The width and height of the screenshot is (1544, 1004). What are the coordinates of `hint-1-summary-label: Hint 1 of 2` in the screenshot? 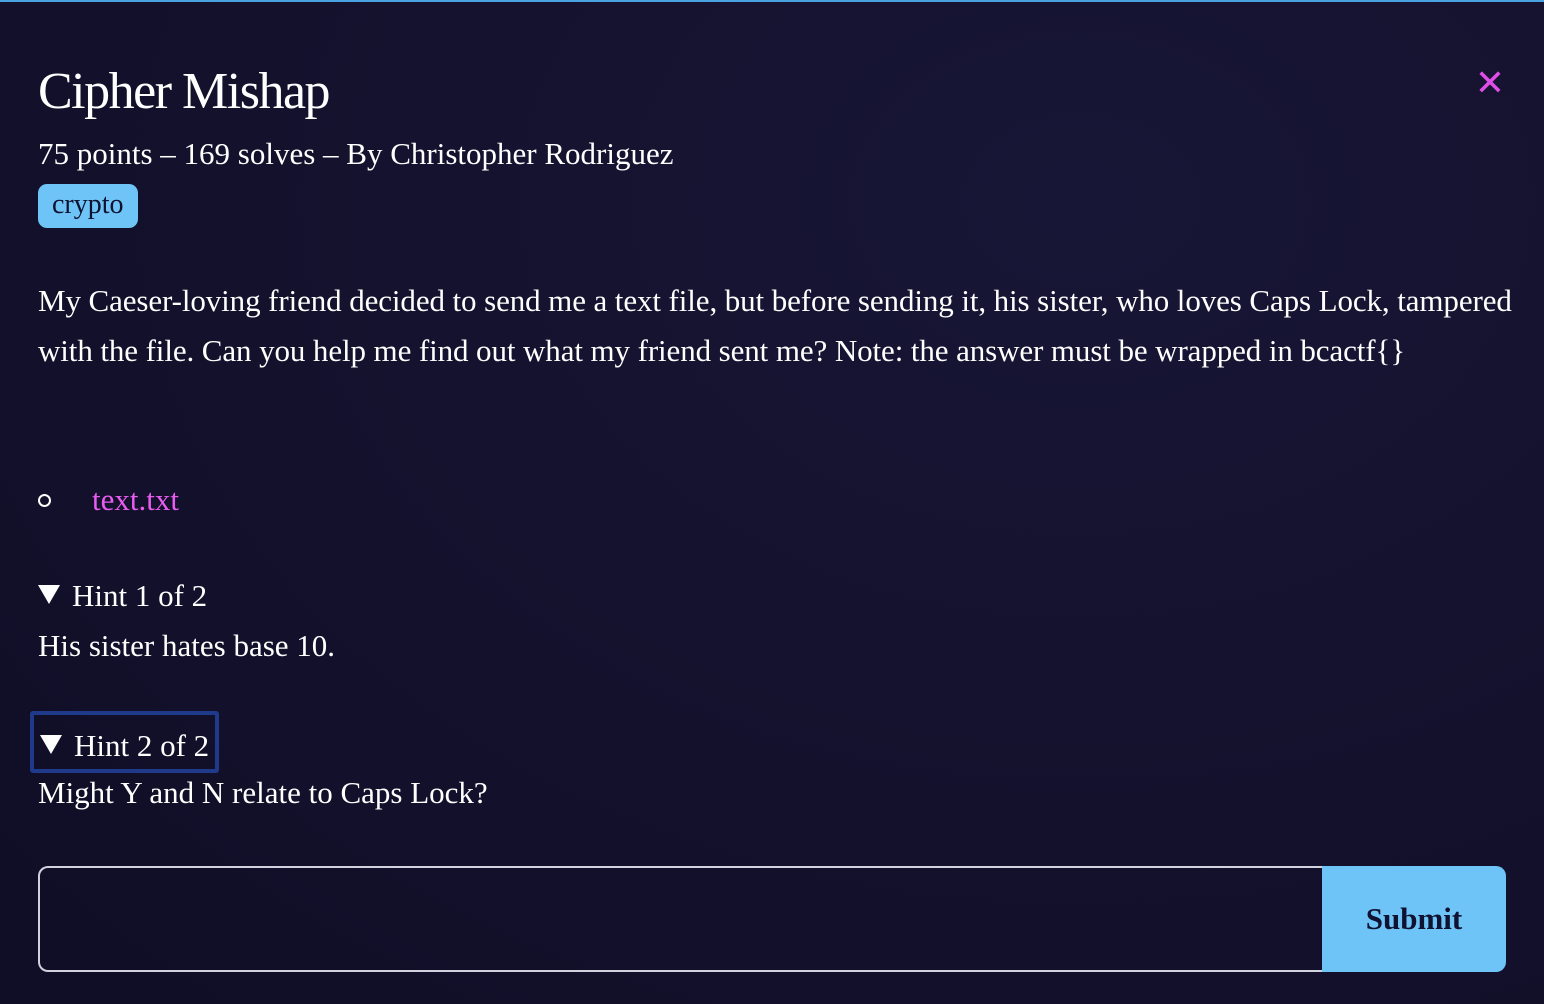 It's located at (140, 595).